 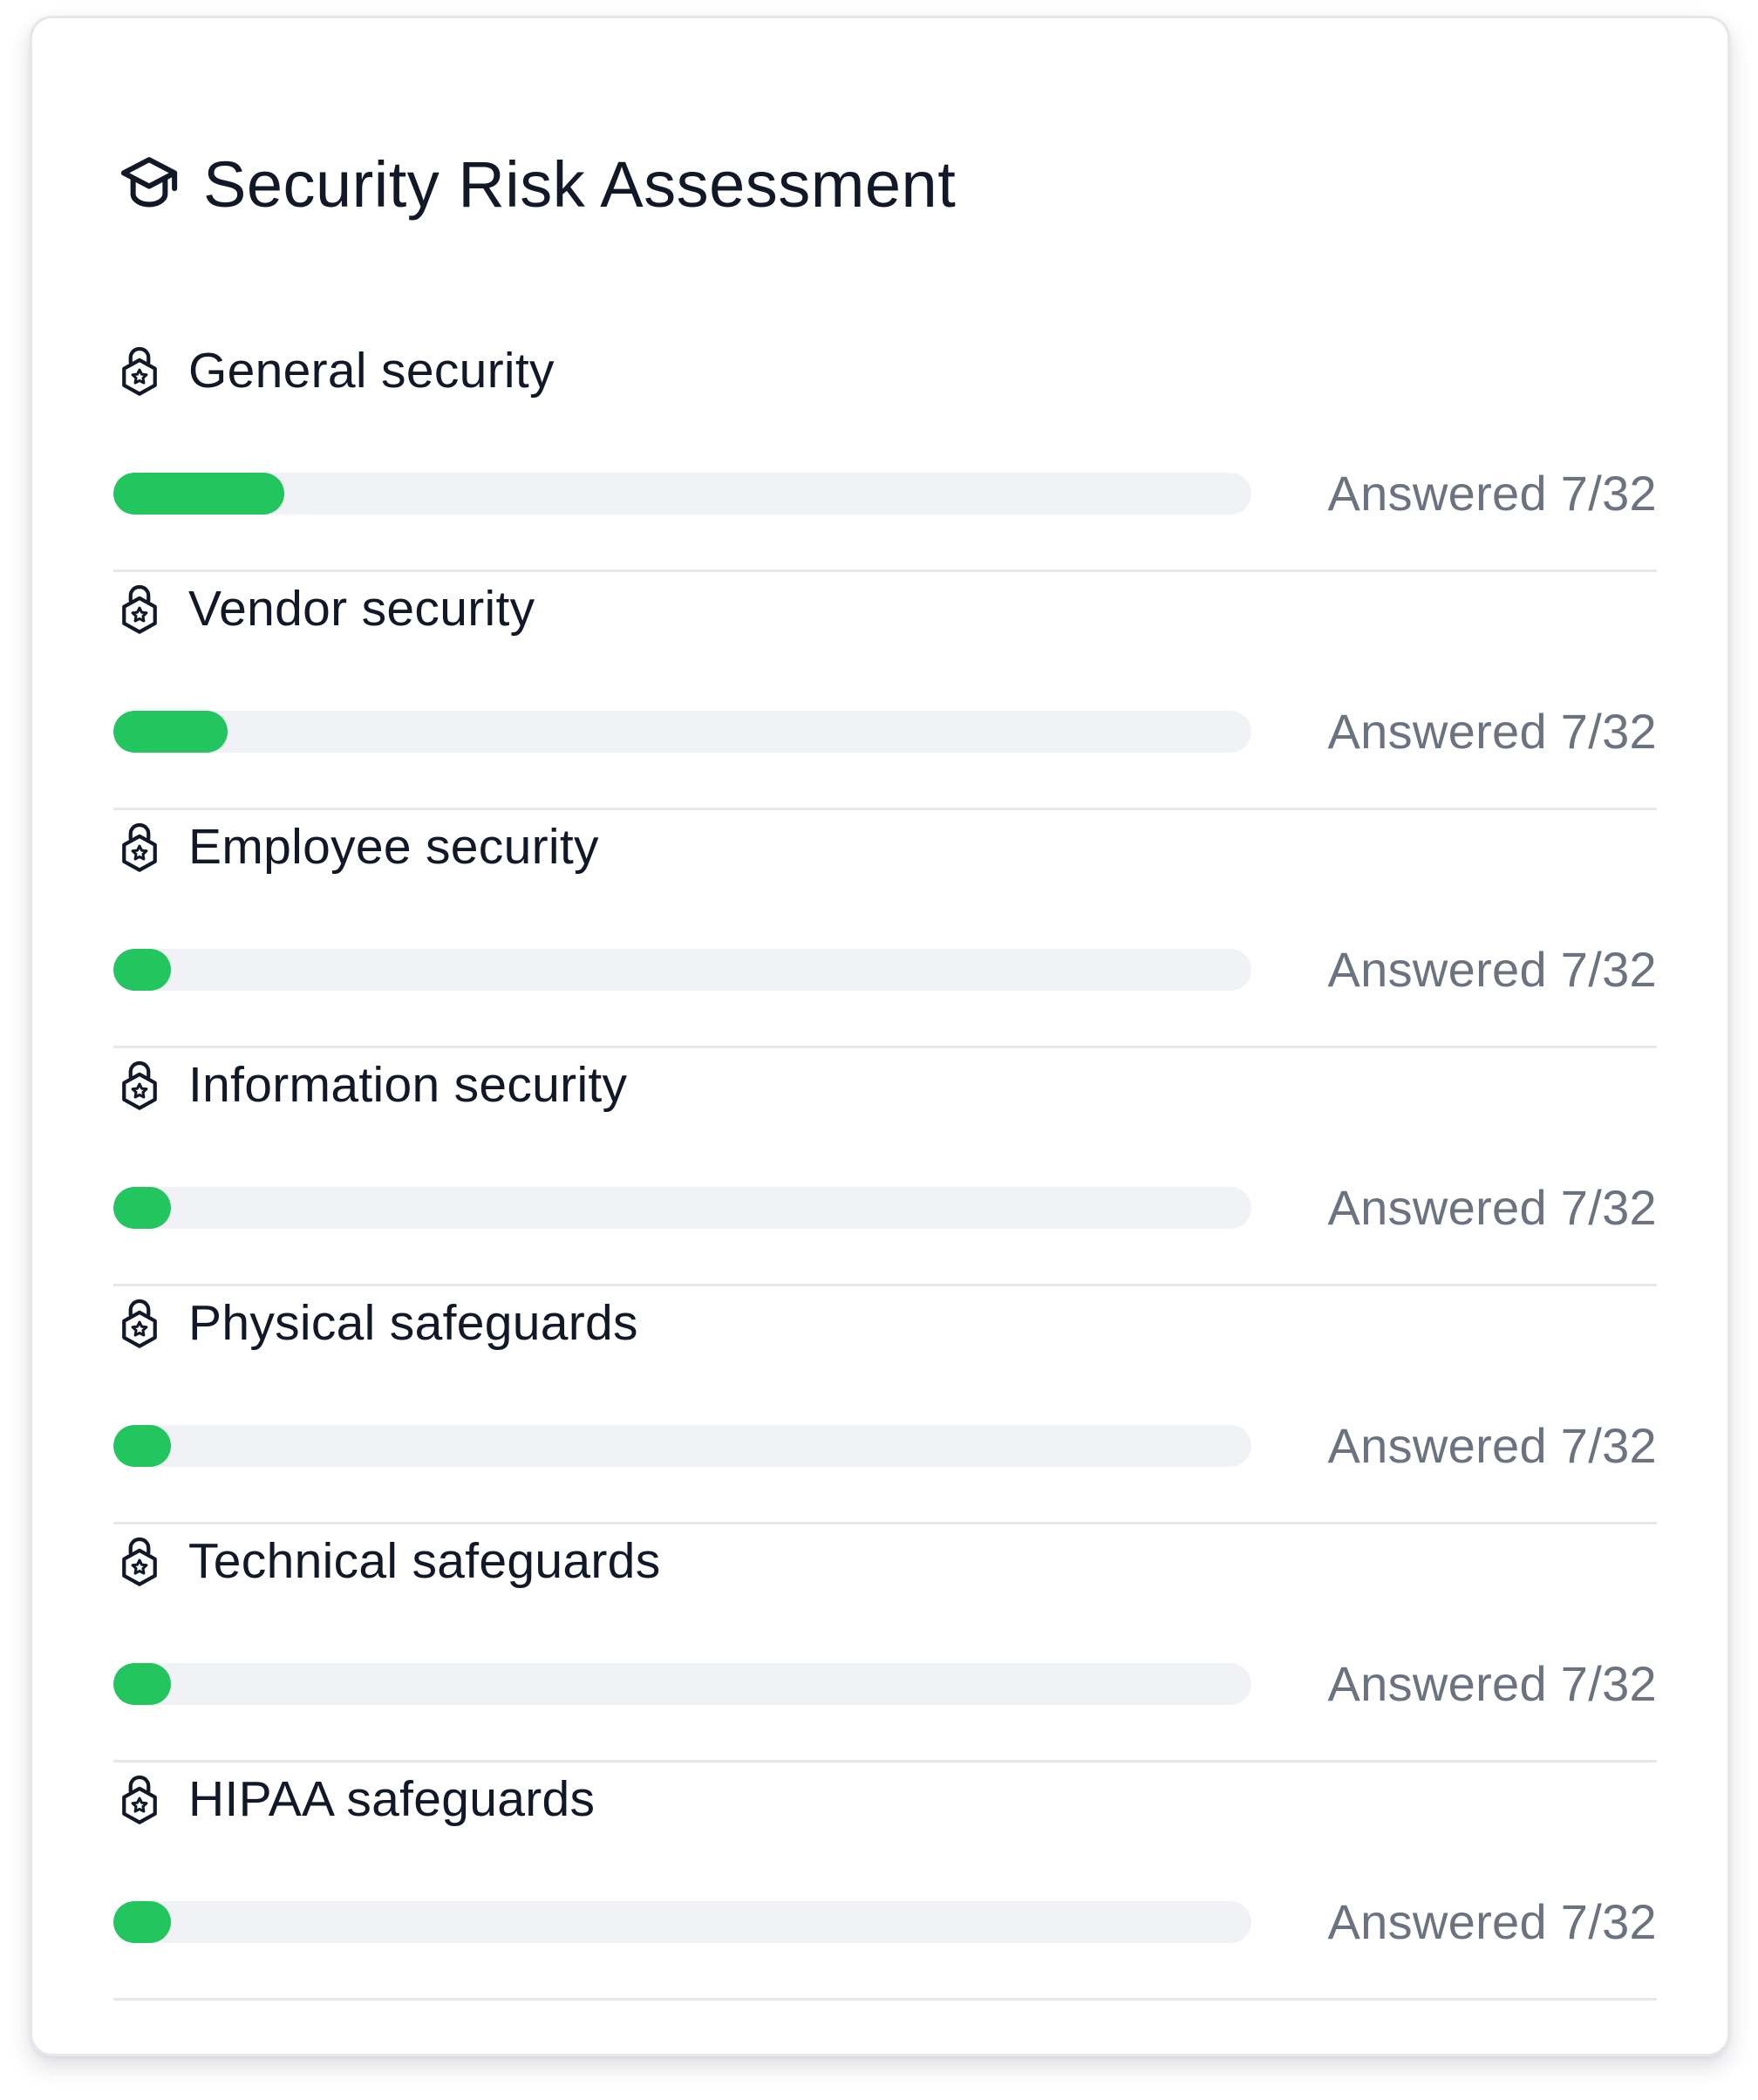 I want to click on section-row: Employee security Answered 7/32, so click(x=885, y=929).